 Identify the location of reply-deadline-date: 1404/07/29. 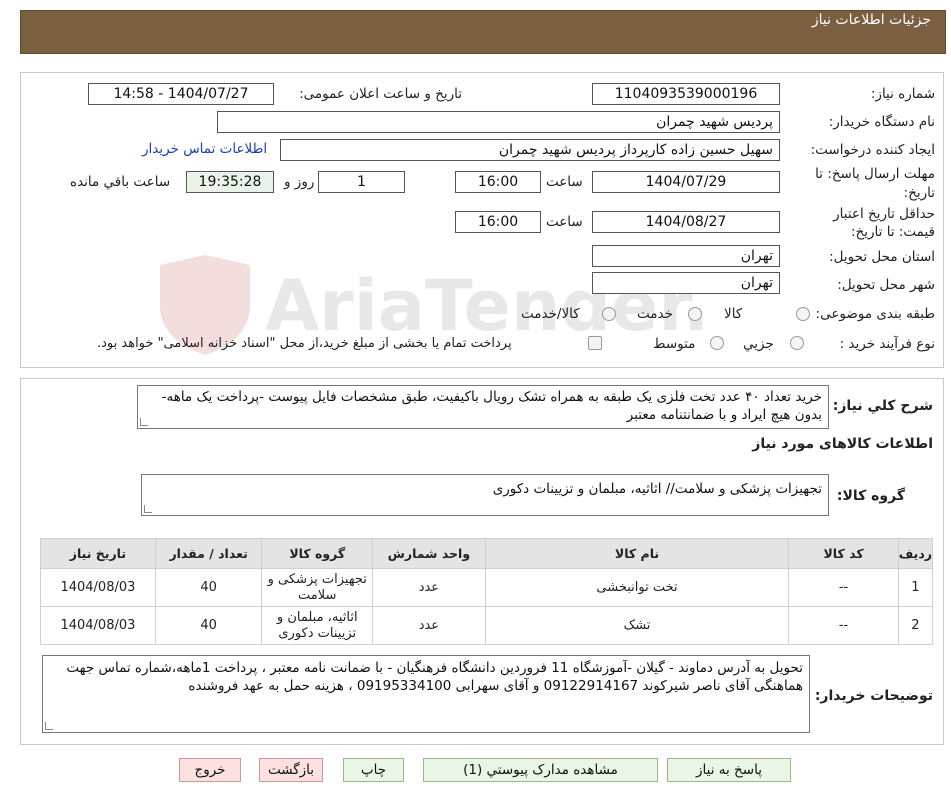
(686, 182).